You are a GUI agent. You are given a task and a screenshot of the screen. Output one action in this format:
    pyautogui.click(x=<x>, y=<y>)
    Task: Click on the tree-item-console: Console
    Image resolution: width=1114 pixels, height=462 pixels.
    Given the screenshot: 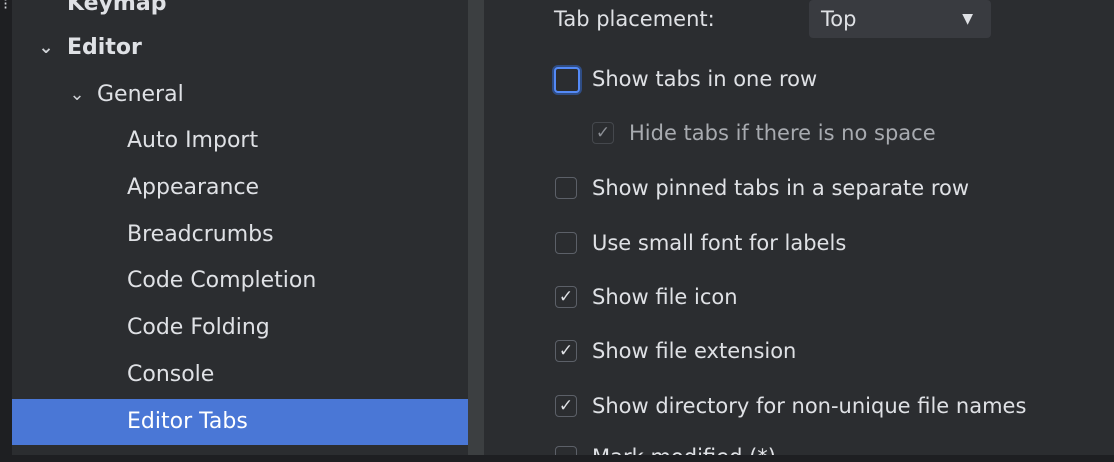 What is the action you would take?
    pyautogui.click(x=240, y=375)
    